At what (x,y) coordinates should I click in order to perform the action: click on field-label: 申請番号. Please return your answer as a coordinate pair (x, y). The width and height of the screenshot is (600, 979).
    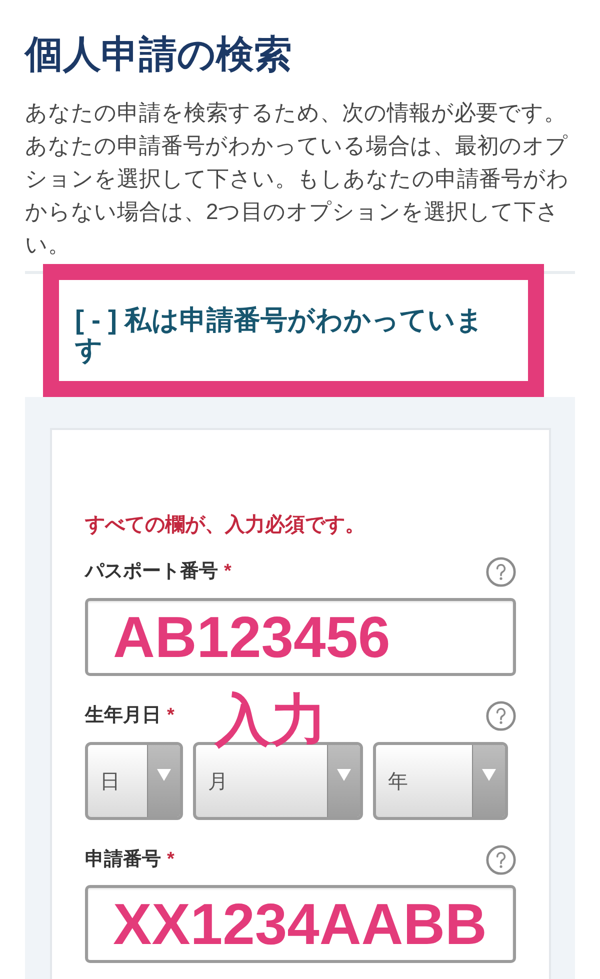
    Looking at the image, I should click on (123, 860).